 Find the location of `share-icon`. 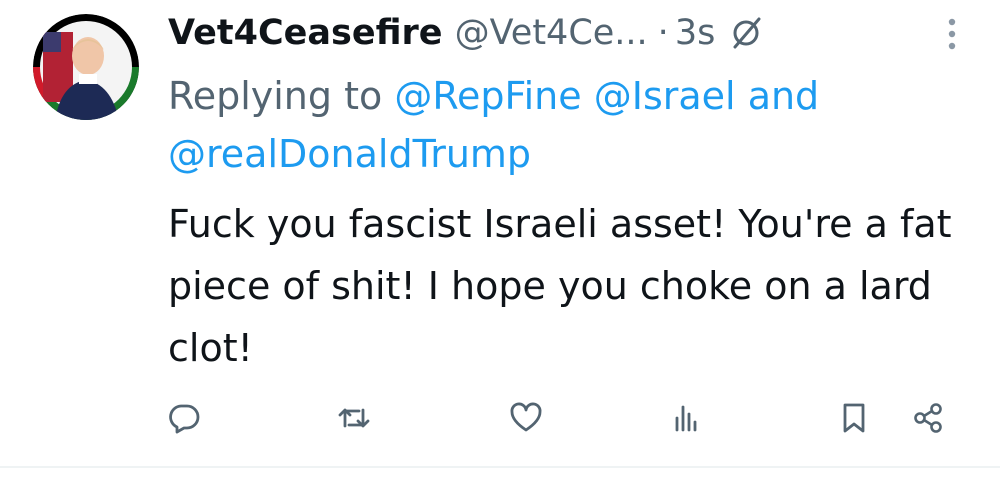

share-icon is located at coordinates (928, 418).